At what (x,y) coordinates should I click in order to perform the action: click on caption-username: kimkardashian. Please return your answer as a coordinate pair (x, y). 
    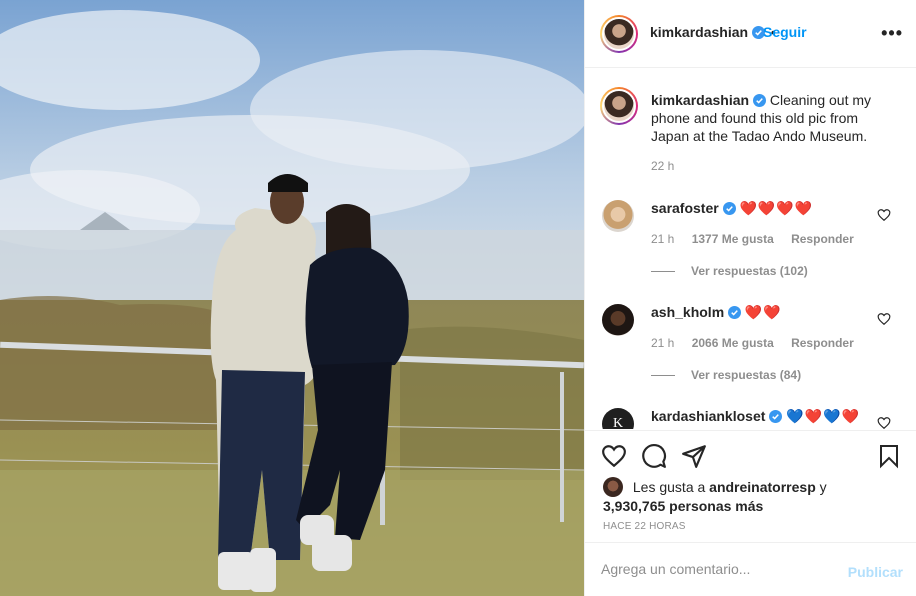
    Looking at the image, I should click on (700, 100).